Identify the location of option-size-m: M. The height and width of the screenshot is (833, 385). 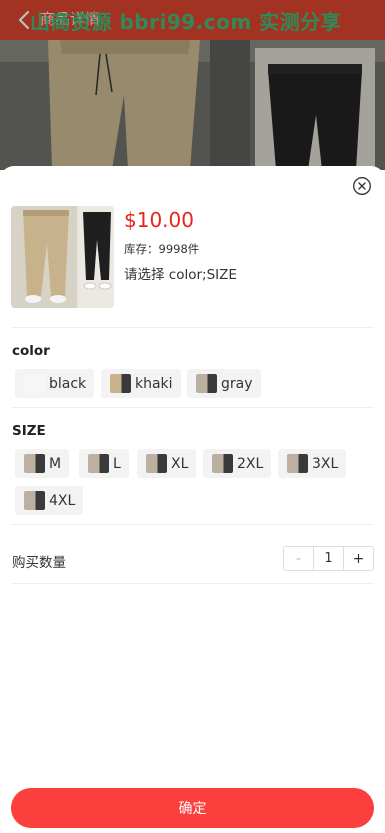
(42, 463).